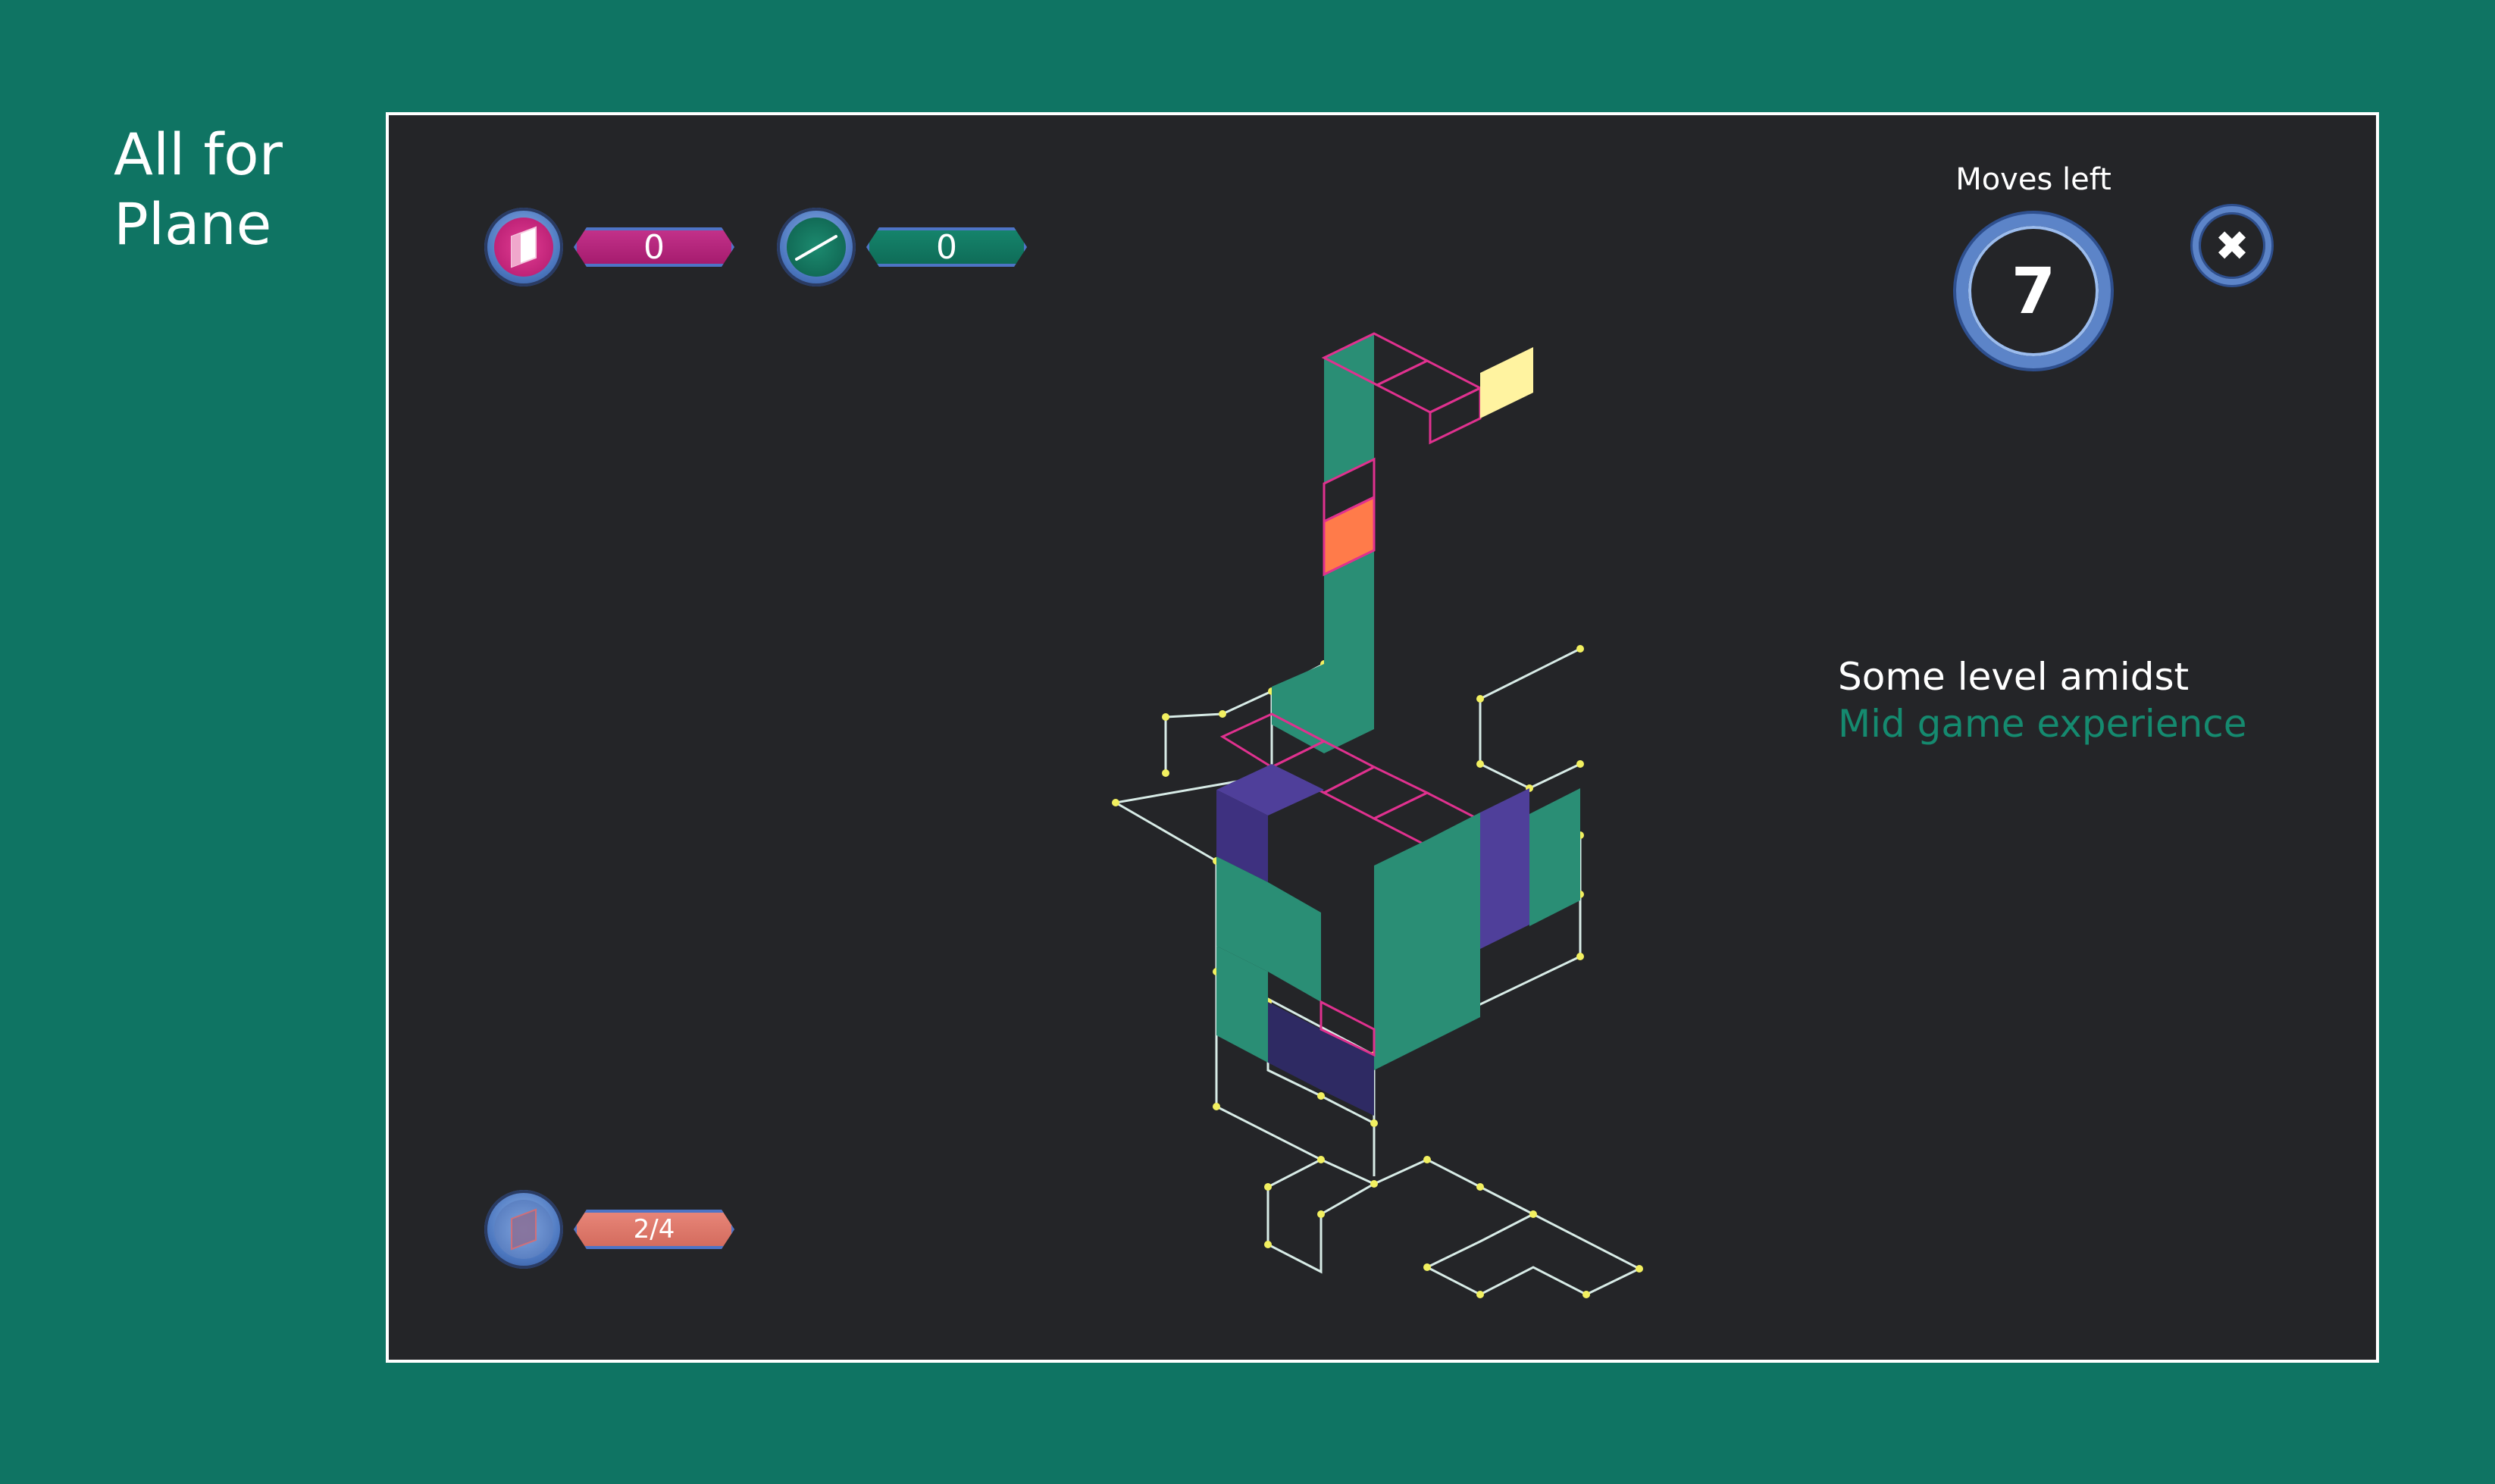  Describe the element at coordinates (1398, 940) in the screenshot. I see `main-block` at that location.